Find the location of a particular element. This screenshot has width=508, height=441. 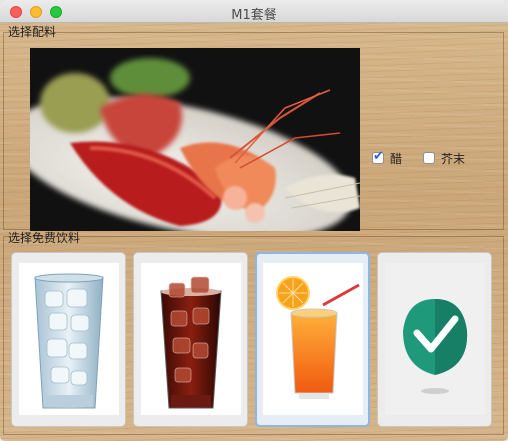

cola-image is located at coordinates (191, 339).